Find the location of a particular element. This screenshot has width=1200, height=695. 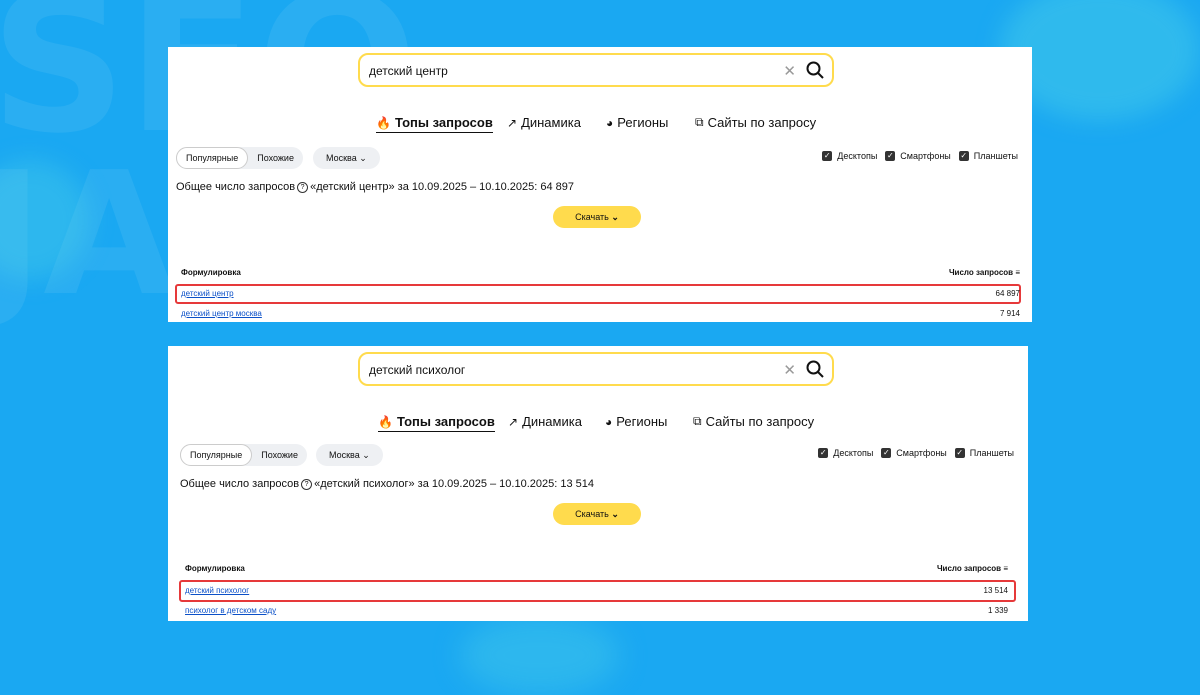

background-text-ja: JA is located at coordinates (87, 235).